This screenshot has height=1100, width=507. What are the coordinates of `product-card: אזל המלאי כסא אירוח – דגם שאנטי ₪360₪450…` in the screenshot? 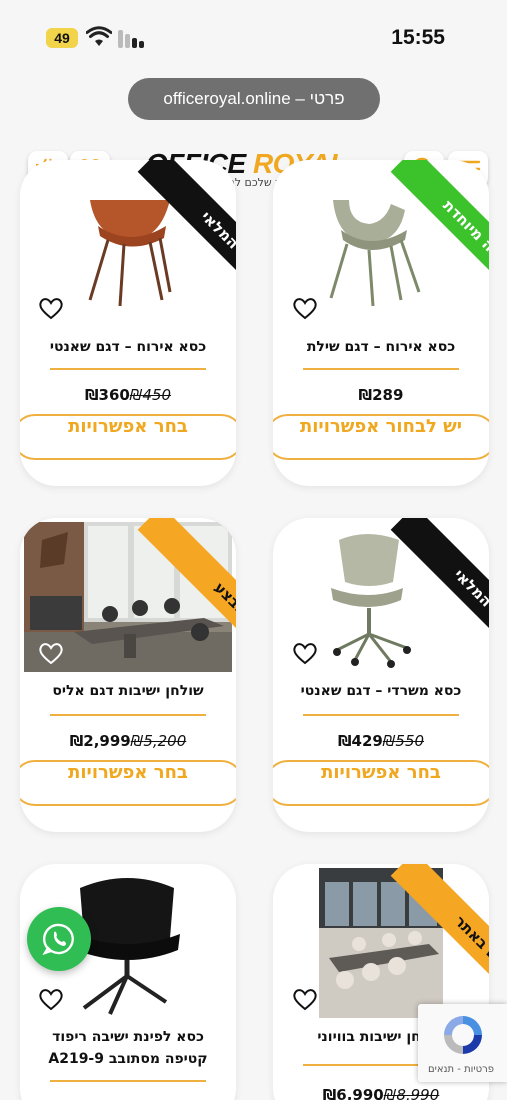 It's located at (128, 323).